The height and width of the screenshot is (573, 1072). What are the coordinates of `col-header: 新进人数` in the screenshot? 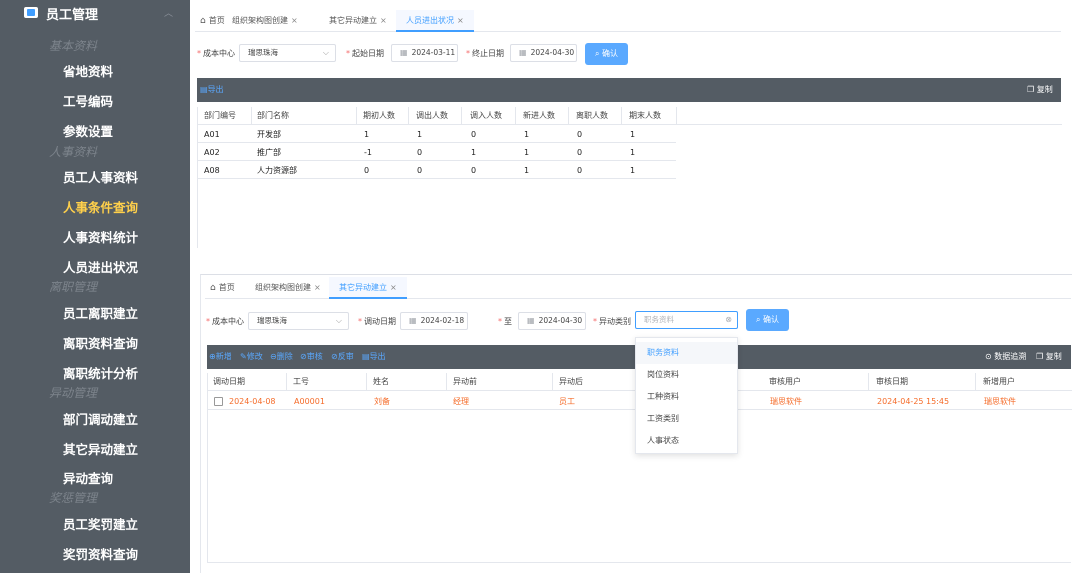 It's located at (546, 116).